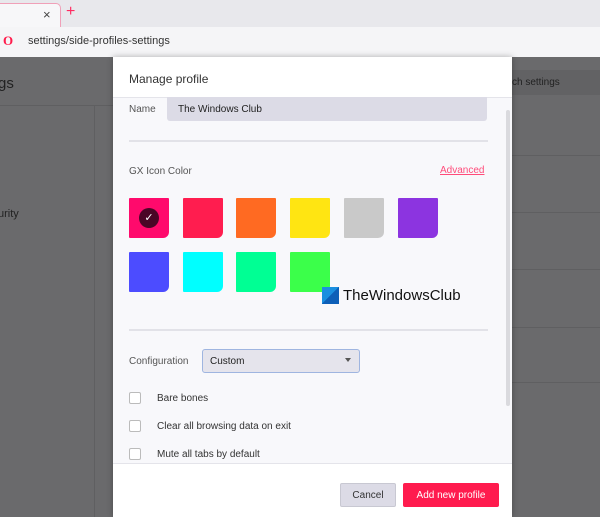  I want to click on mute-tabs-label: Mute all tabs by default, so click(208, 454).